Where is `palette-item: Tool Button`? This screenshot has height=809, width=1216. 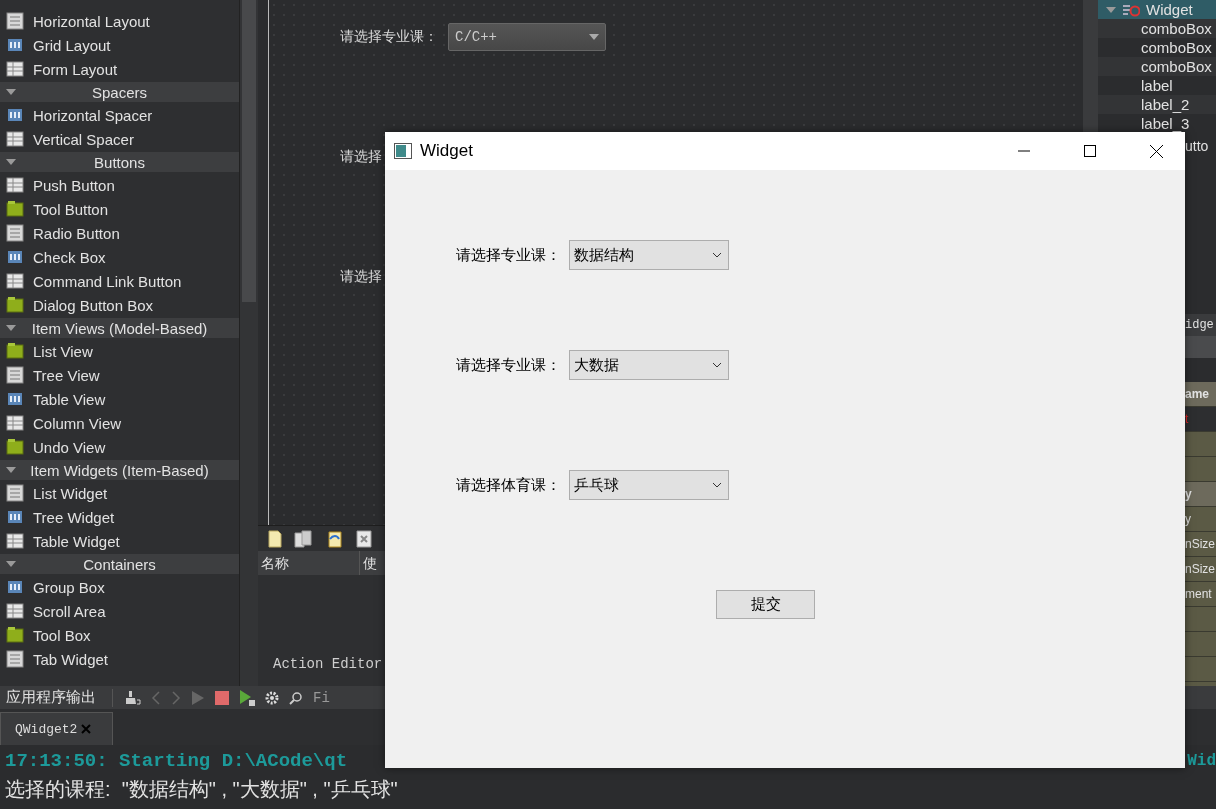 palette-item: Tool Button is located at coordinates (120, 209).